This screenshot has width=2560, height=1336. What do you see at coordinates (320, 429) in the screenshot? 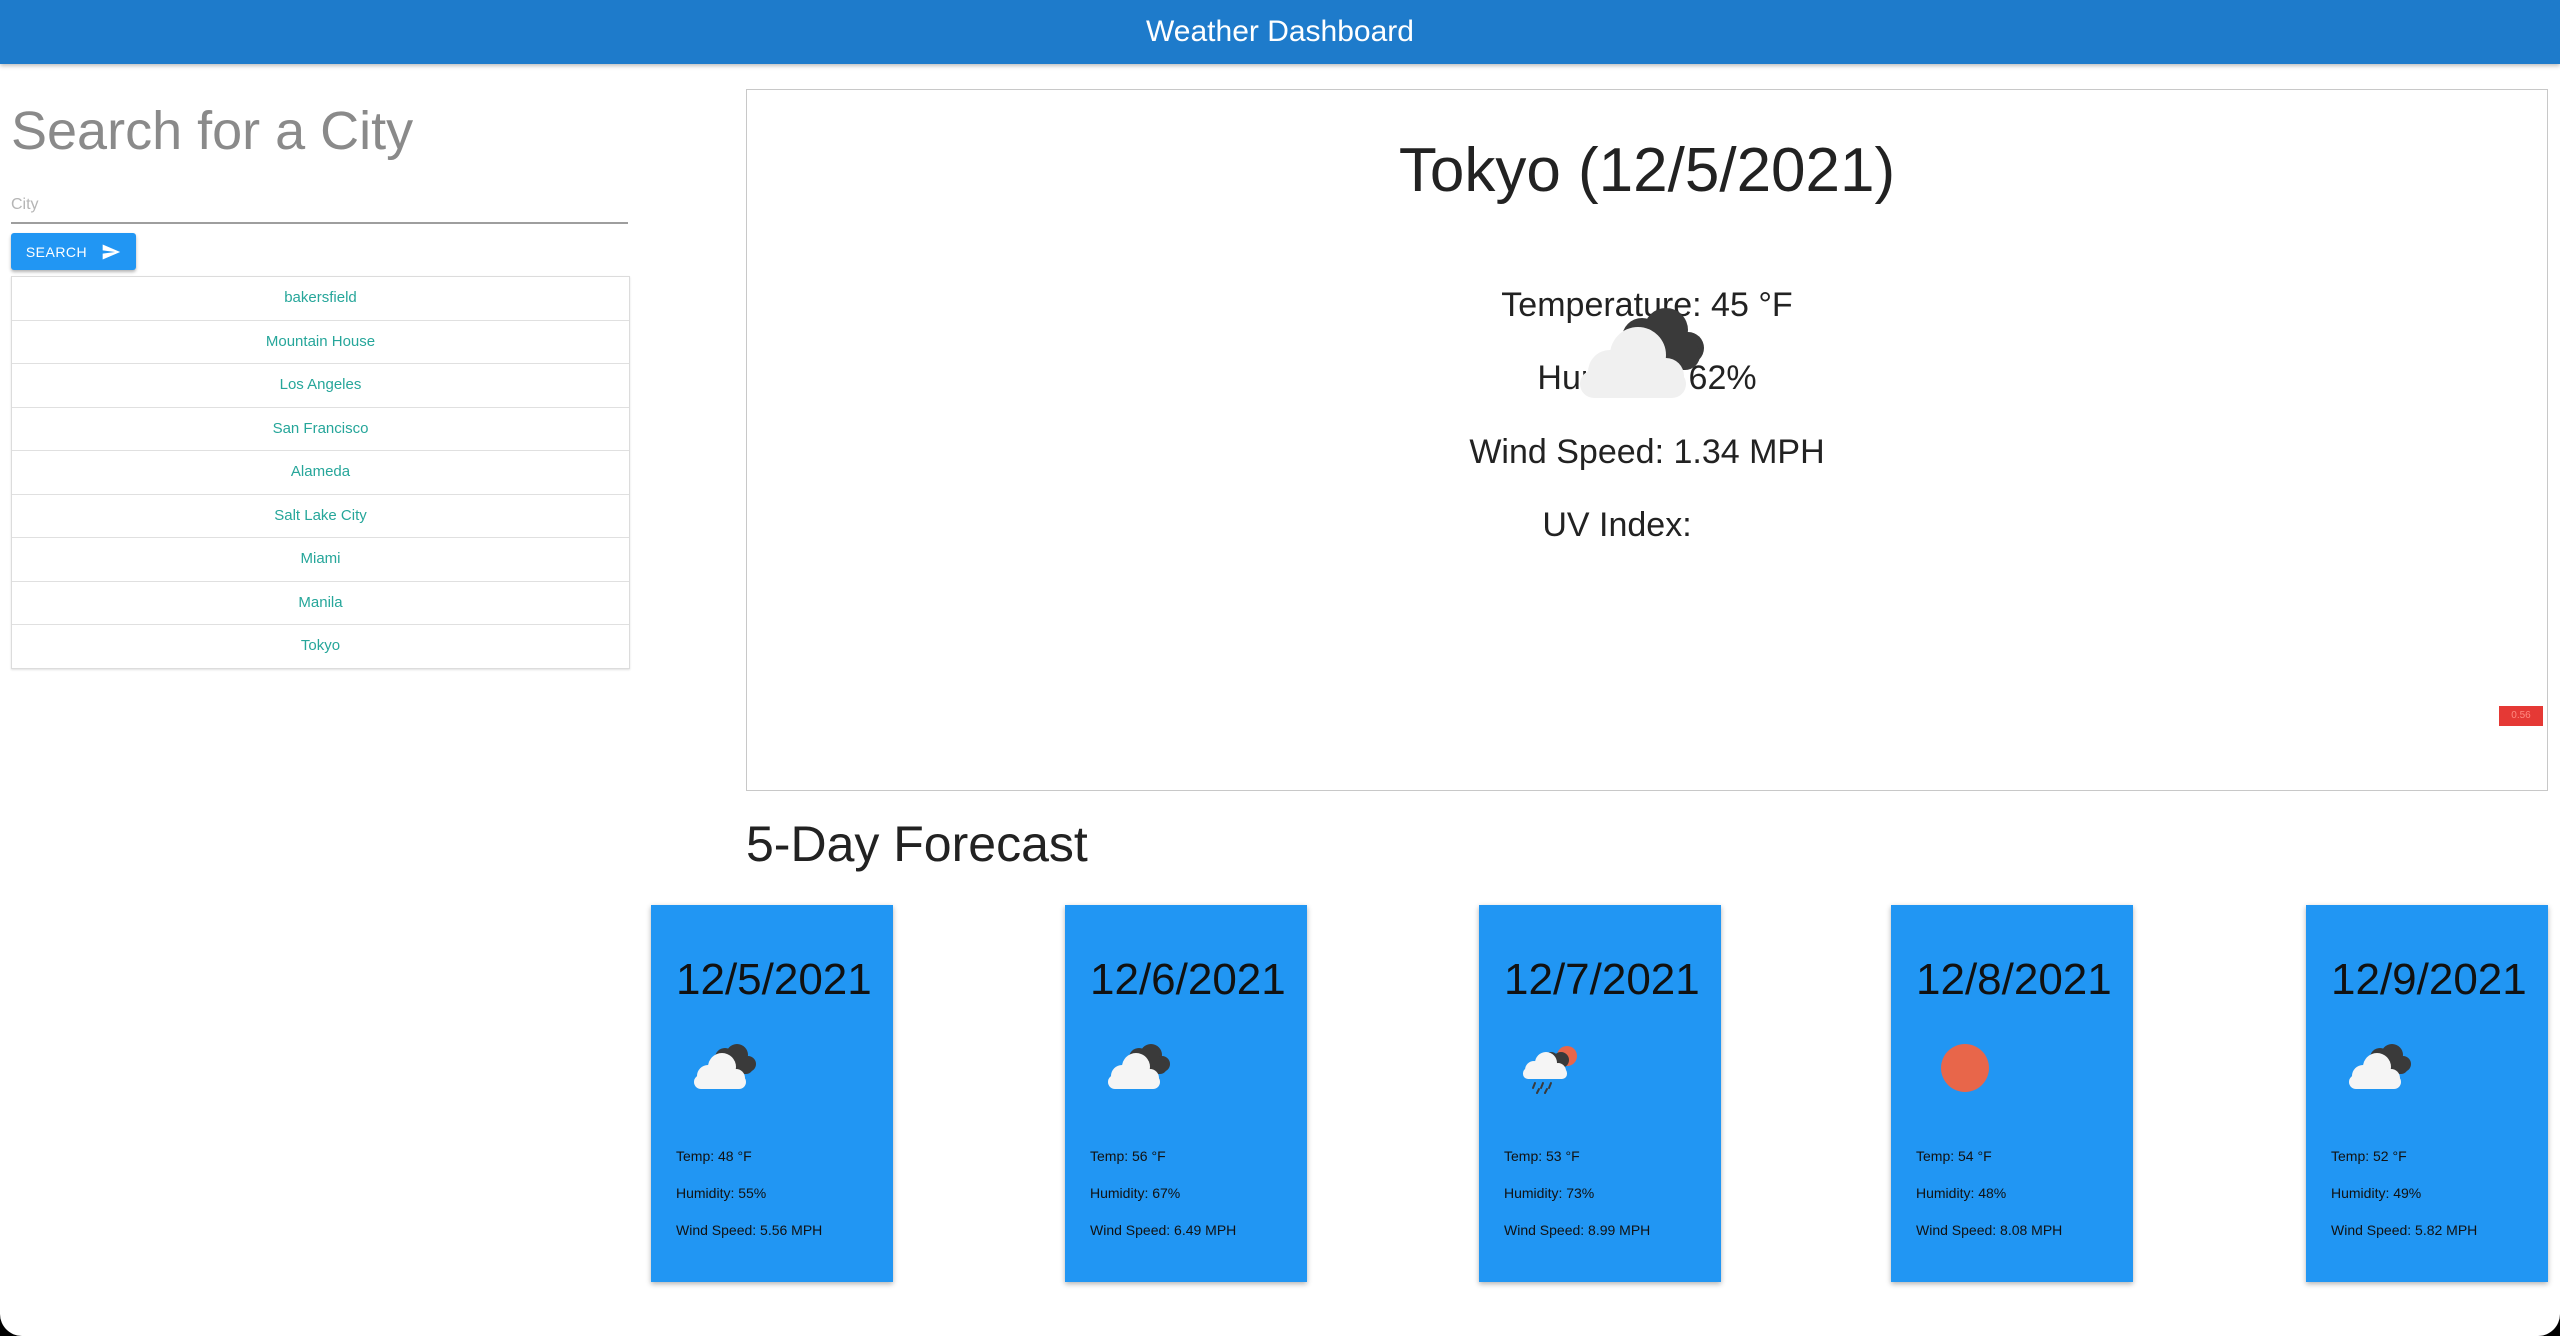
I see `history-item: San Francisco` at bounding box center [320, 429].